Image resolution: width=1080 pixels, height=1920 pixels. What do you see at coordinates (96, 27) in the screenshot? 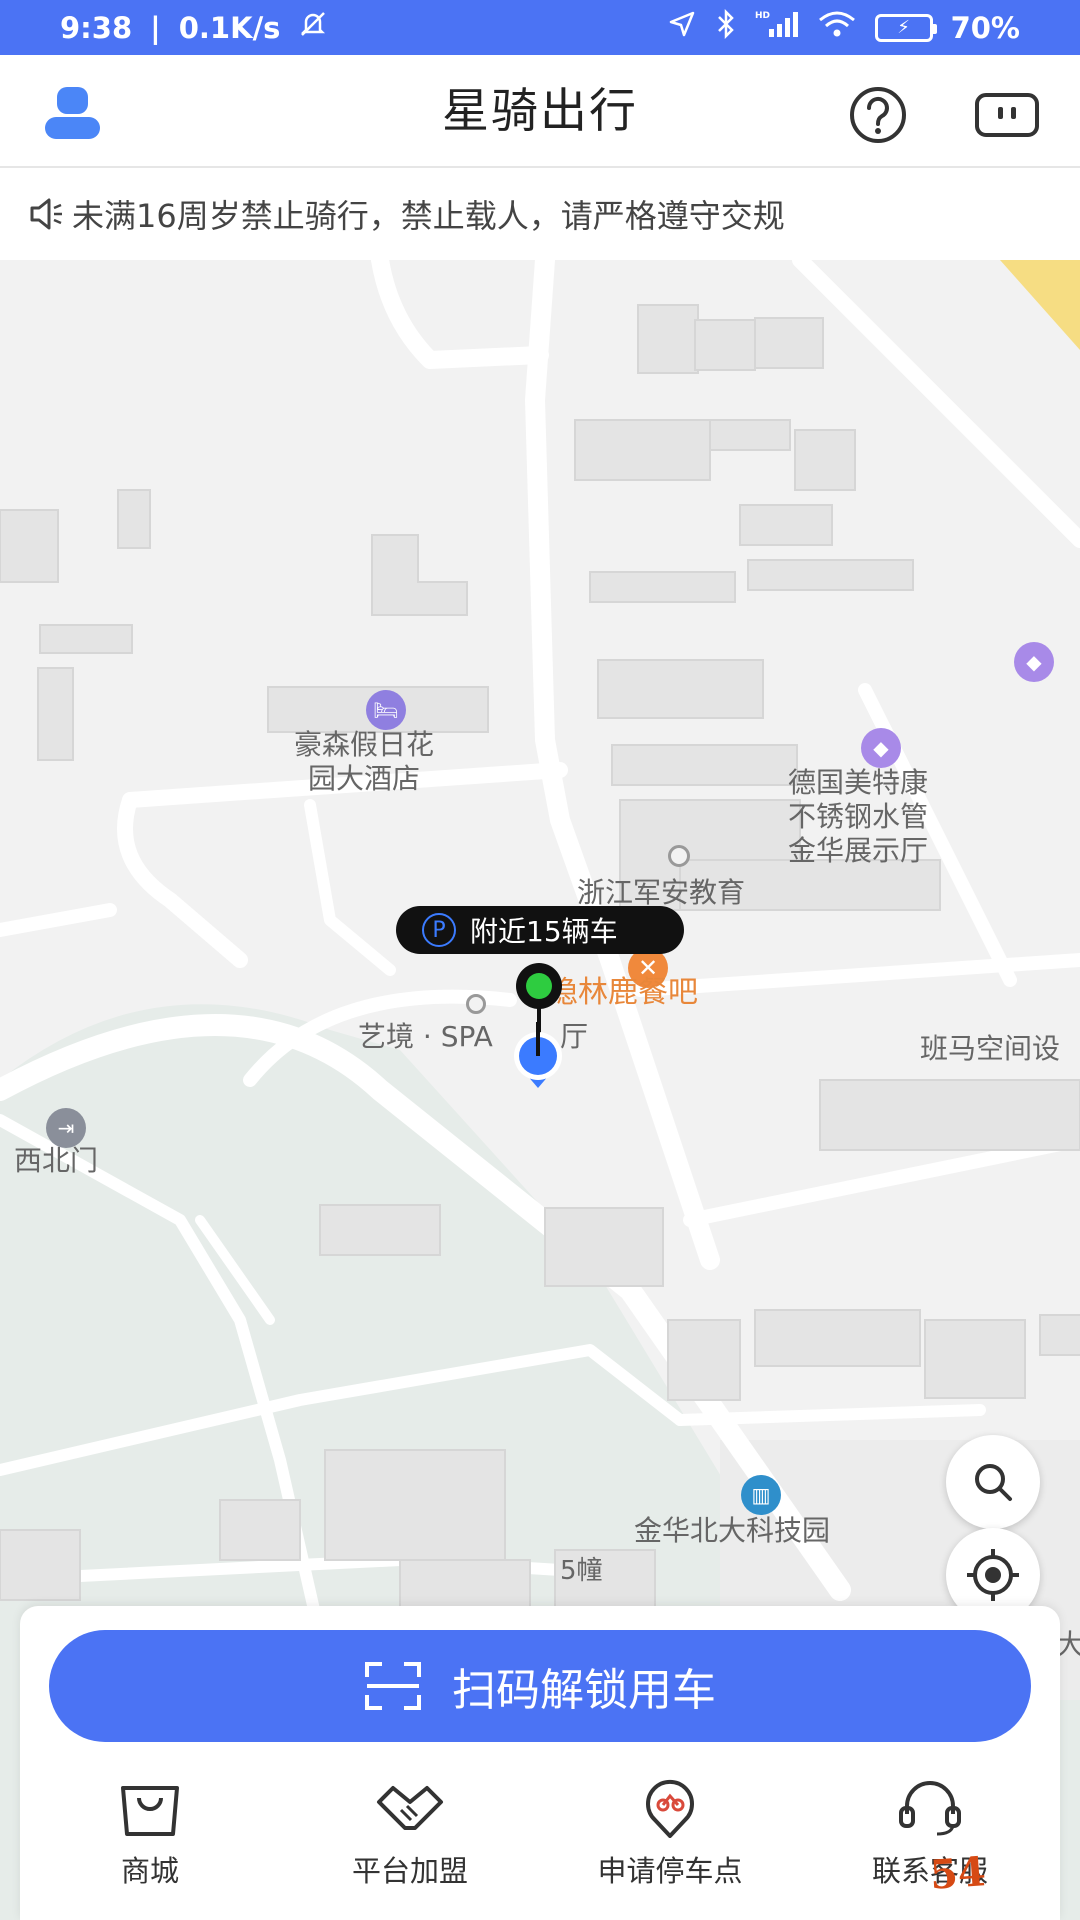
I see `status-time: 9:38` at bounding box center [96, 27].